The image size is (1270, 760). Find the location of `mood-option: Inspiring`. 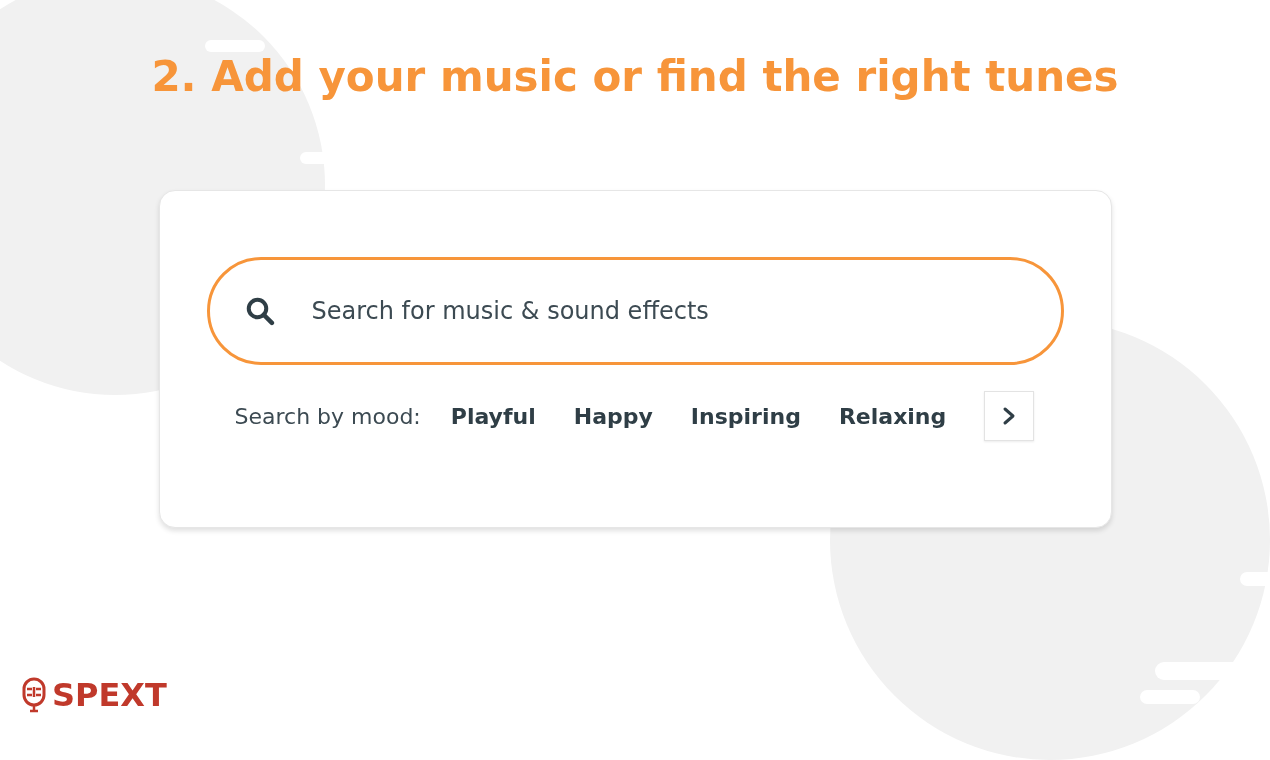

mood-option: Inspiring is located at coordinates (745, 416).